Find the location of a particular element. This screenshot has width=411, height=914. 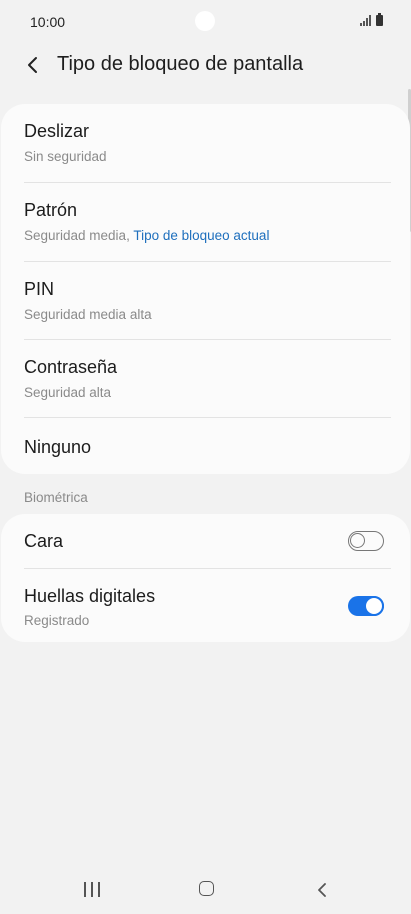

biometric-subtitle: Registrado is located at coordinates (57, 620).